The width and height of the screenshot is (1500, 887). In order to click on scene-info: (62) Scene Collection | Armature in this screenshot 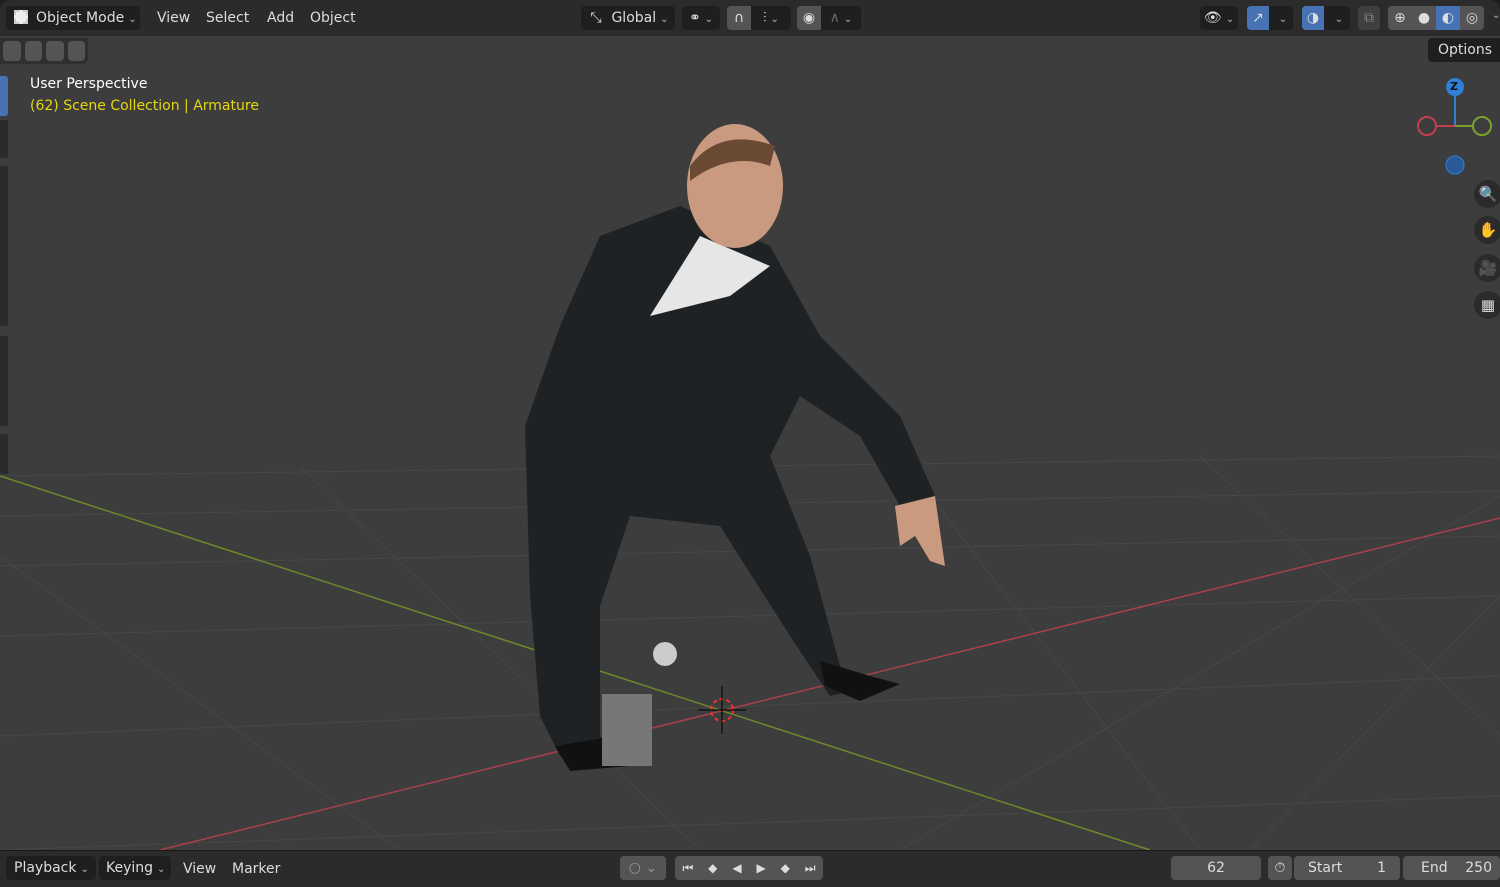, I will do `click(144, 106)`.